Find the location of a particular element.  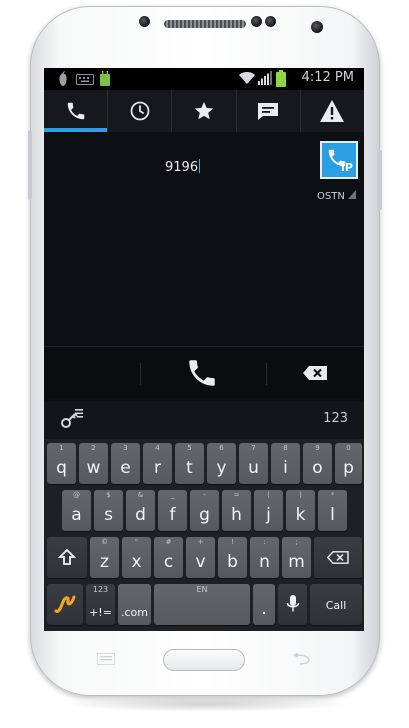

key-u: 7u is located at coordinates (253, 463).